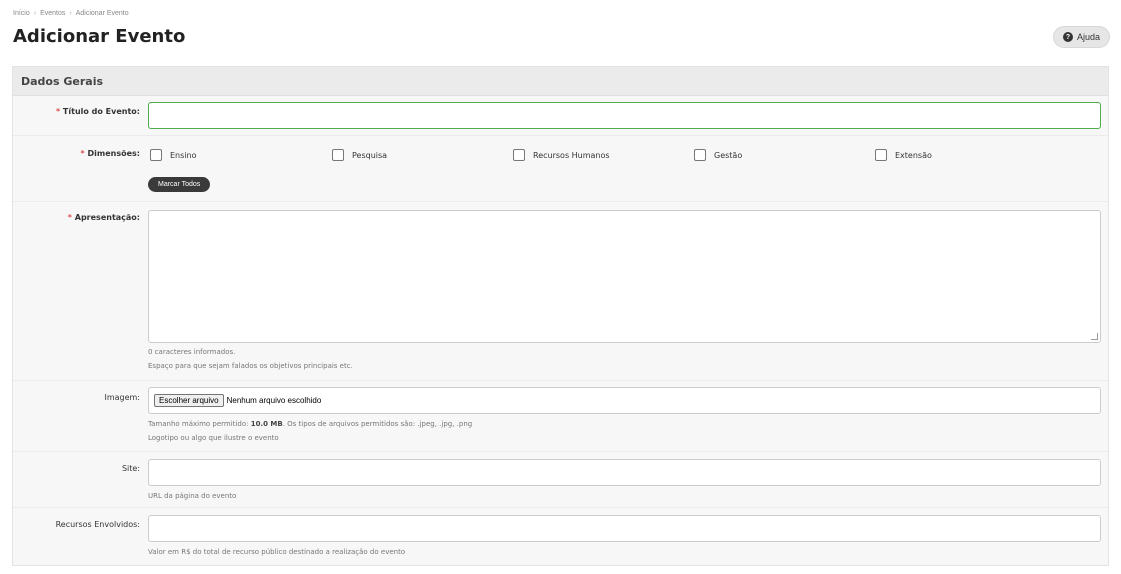 The image size is (1121, 574). Describe the element at coordinates (97, 524) in the screenshot. I see `resources-label: Recursos Envolvidos:` at that location.